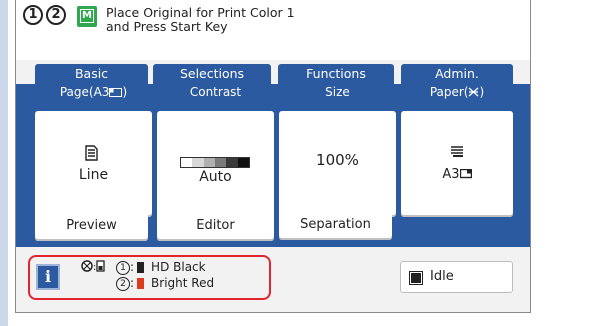 Image resolution: width=607 pixels, height=326 pixels. I want to click on drum-color-2: 2: Bright Red, so click(165, 283).